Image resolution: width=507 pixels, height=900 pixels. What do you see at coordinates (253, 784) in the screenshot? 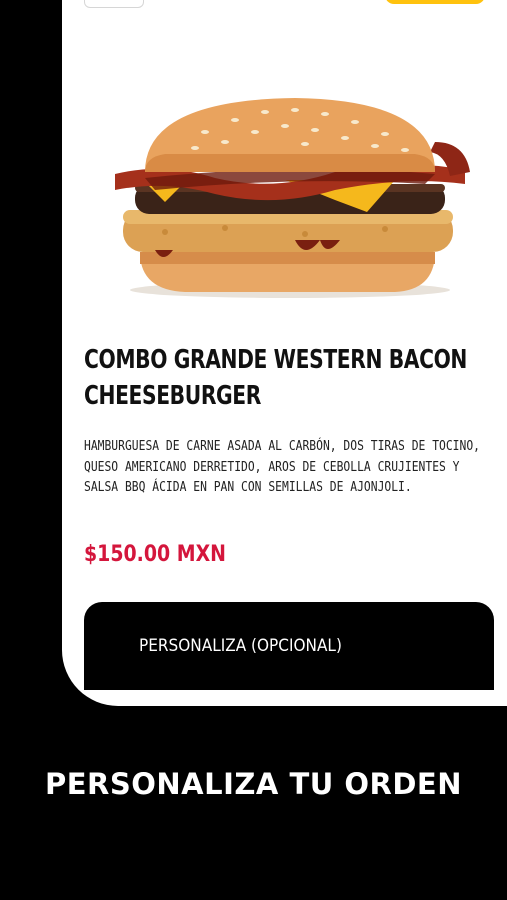
I see `customize-order-heading: PERSONALIZA TU ORDEN` at bounding box center [253, 784].